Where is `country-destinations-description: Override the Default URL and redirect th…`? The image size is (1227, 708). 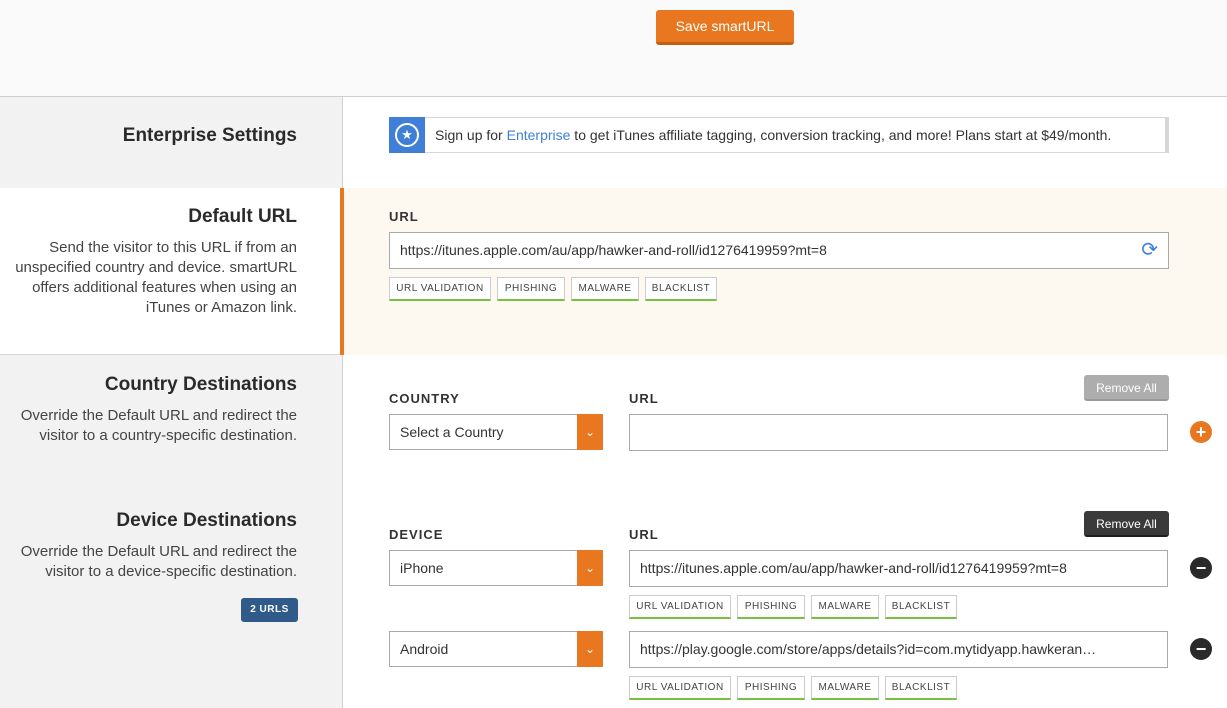
country-destinations-description: Override the Default URL and redirect th… is located at coordinates (158, 425).